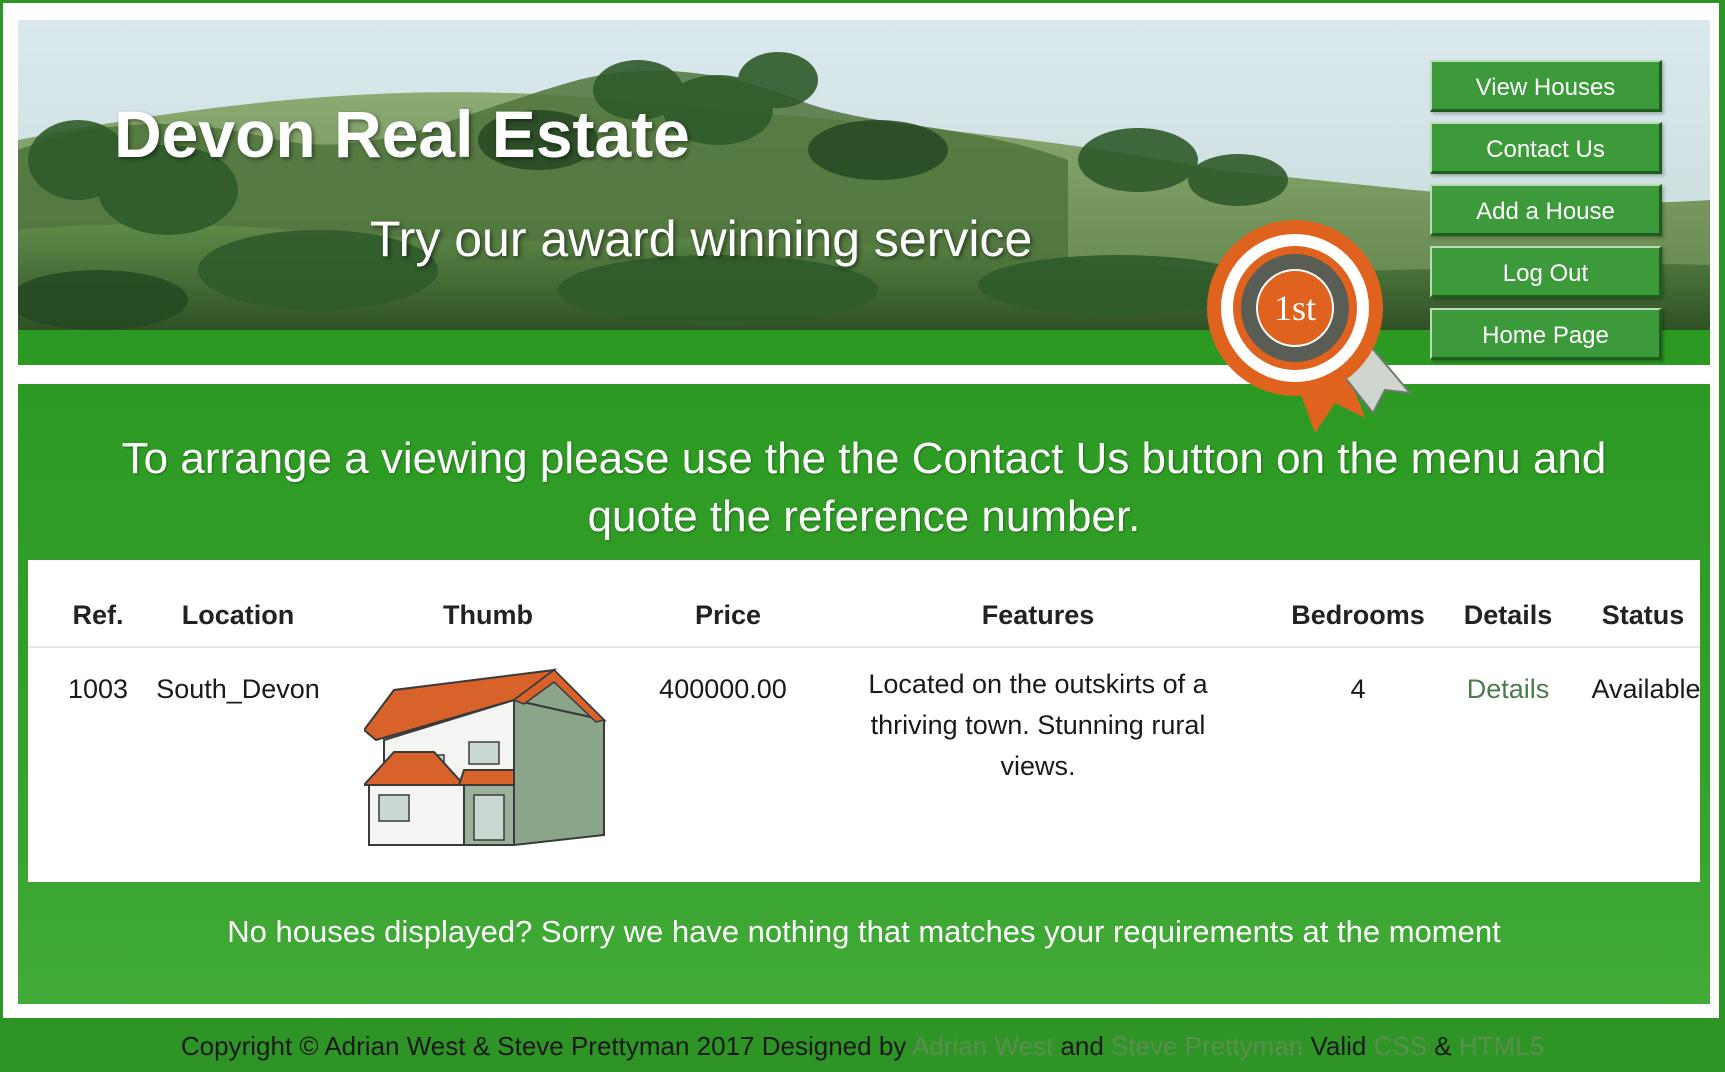  Describe the element at coordinates (1546, 272) in the screenshot. I see `log-out-button: Log Out` at that location.